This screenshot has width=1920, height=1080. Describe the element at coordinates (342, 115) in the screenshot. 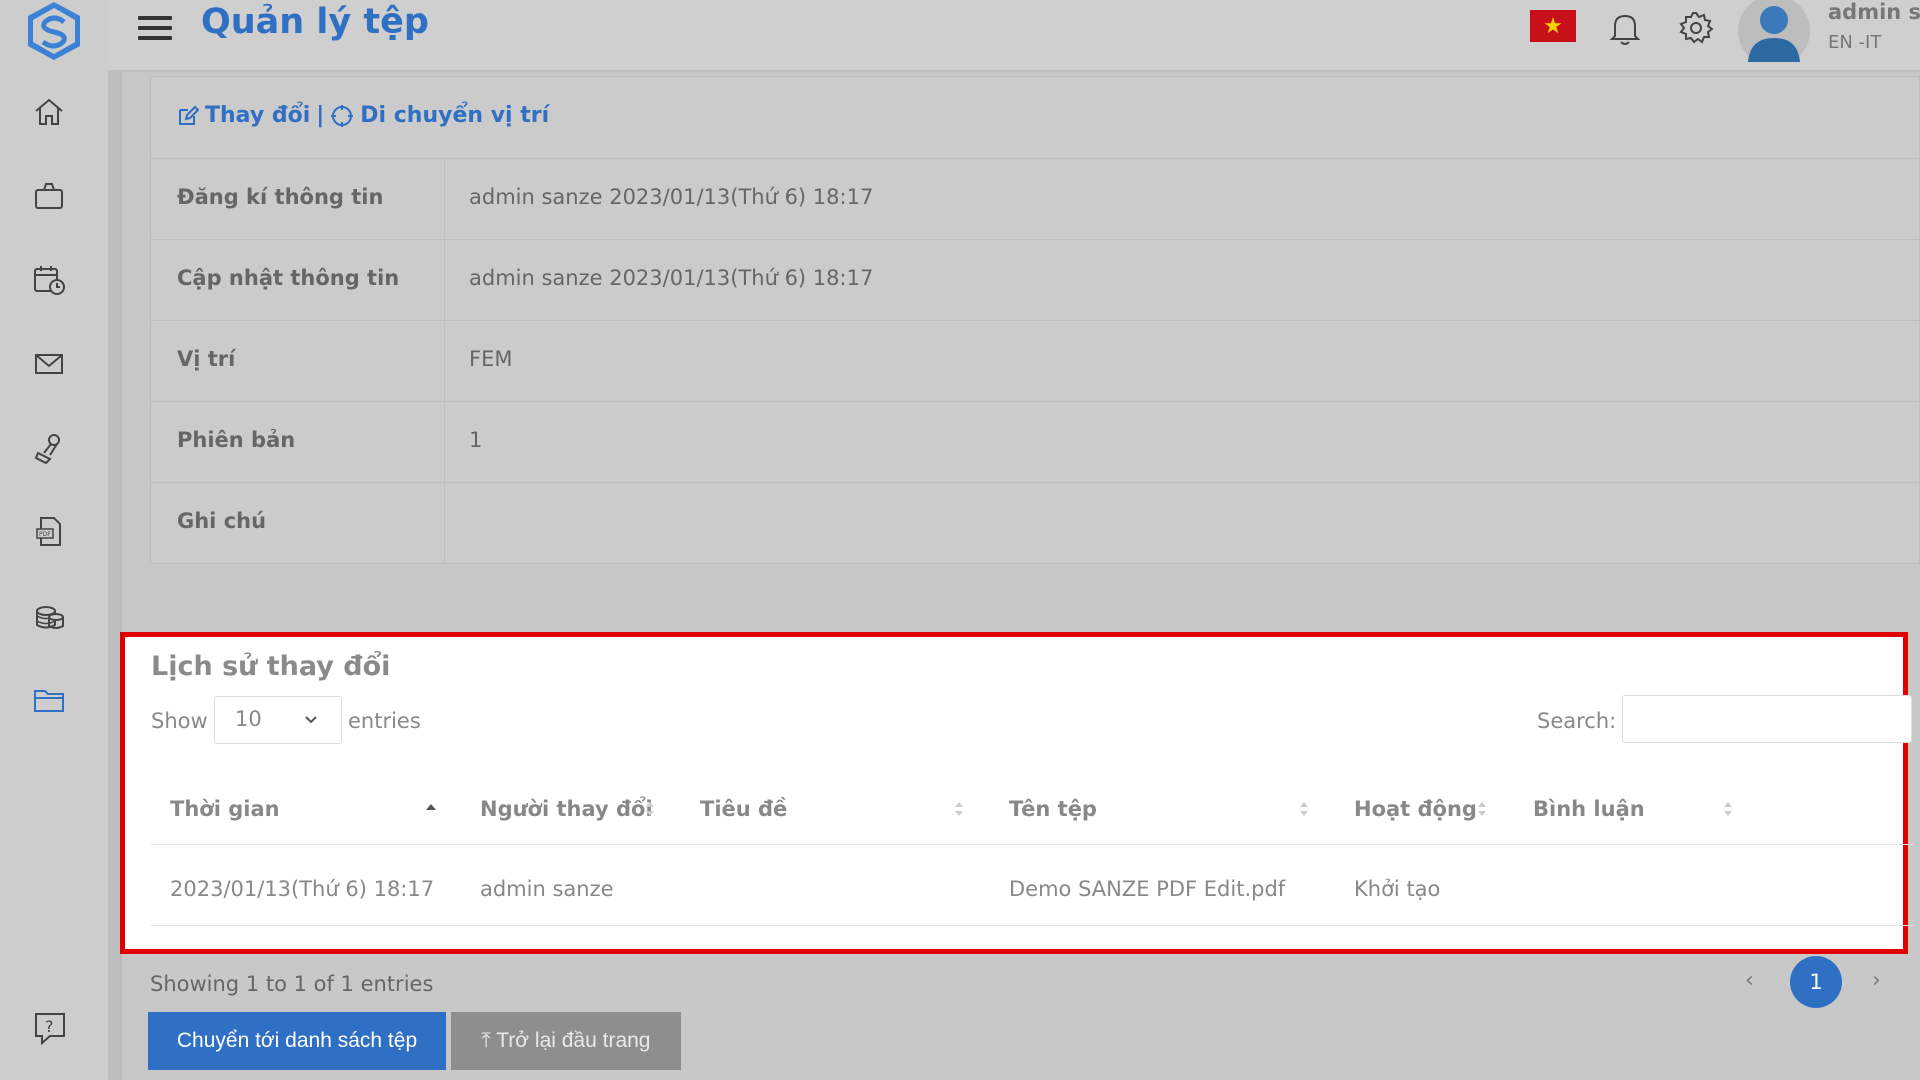

I see `crosshair-icon` at that location.